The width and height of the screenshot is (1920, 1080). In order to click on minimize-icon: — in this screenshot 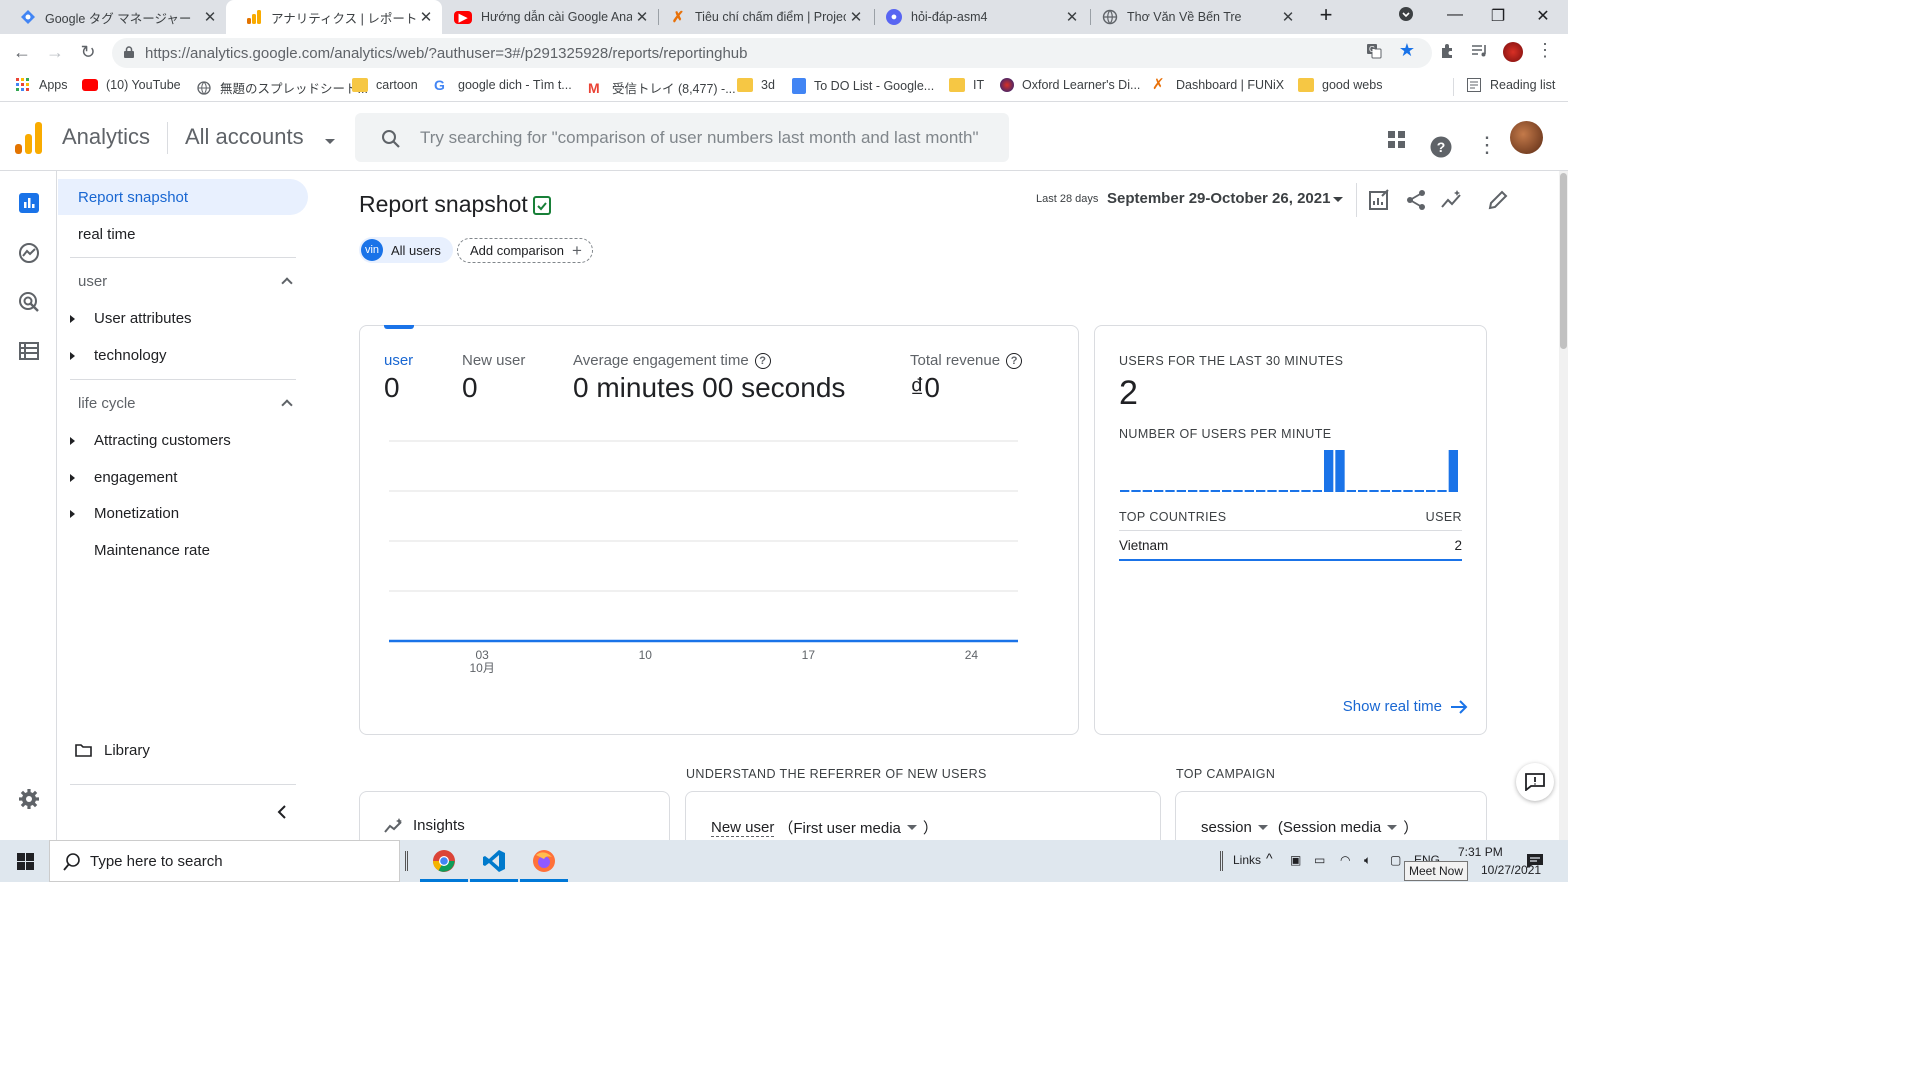, I will do `click(1455, 15)`.